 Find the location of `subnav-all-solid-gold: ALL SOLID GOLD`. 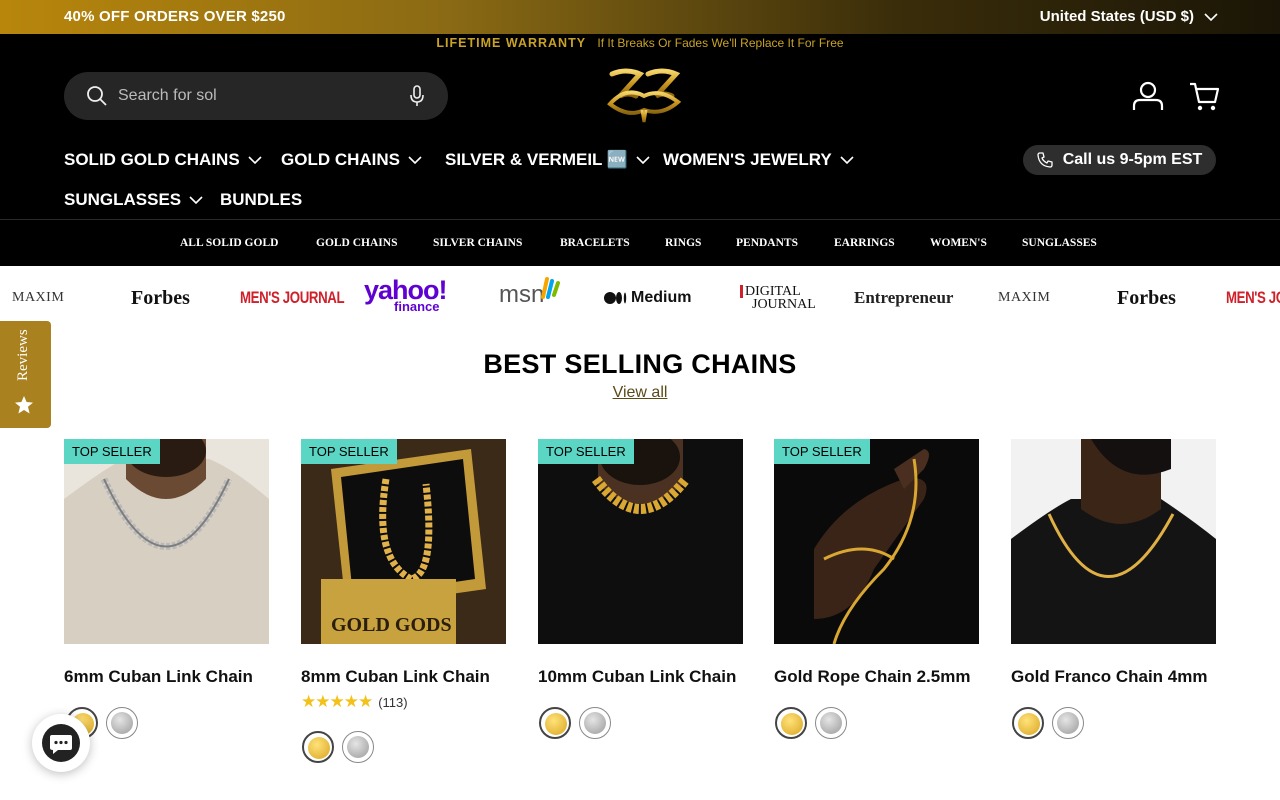

subnav-all-solid-gold: ALL SOLID GOLD is located at coordinates (229, 243).